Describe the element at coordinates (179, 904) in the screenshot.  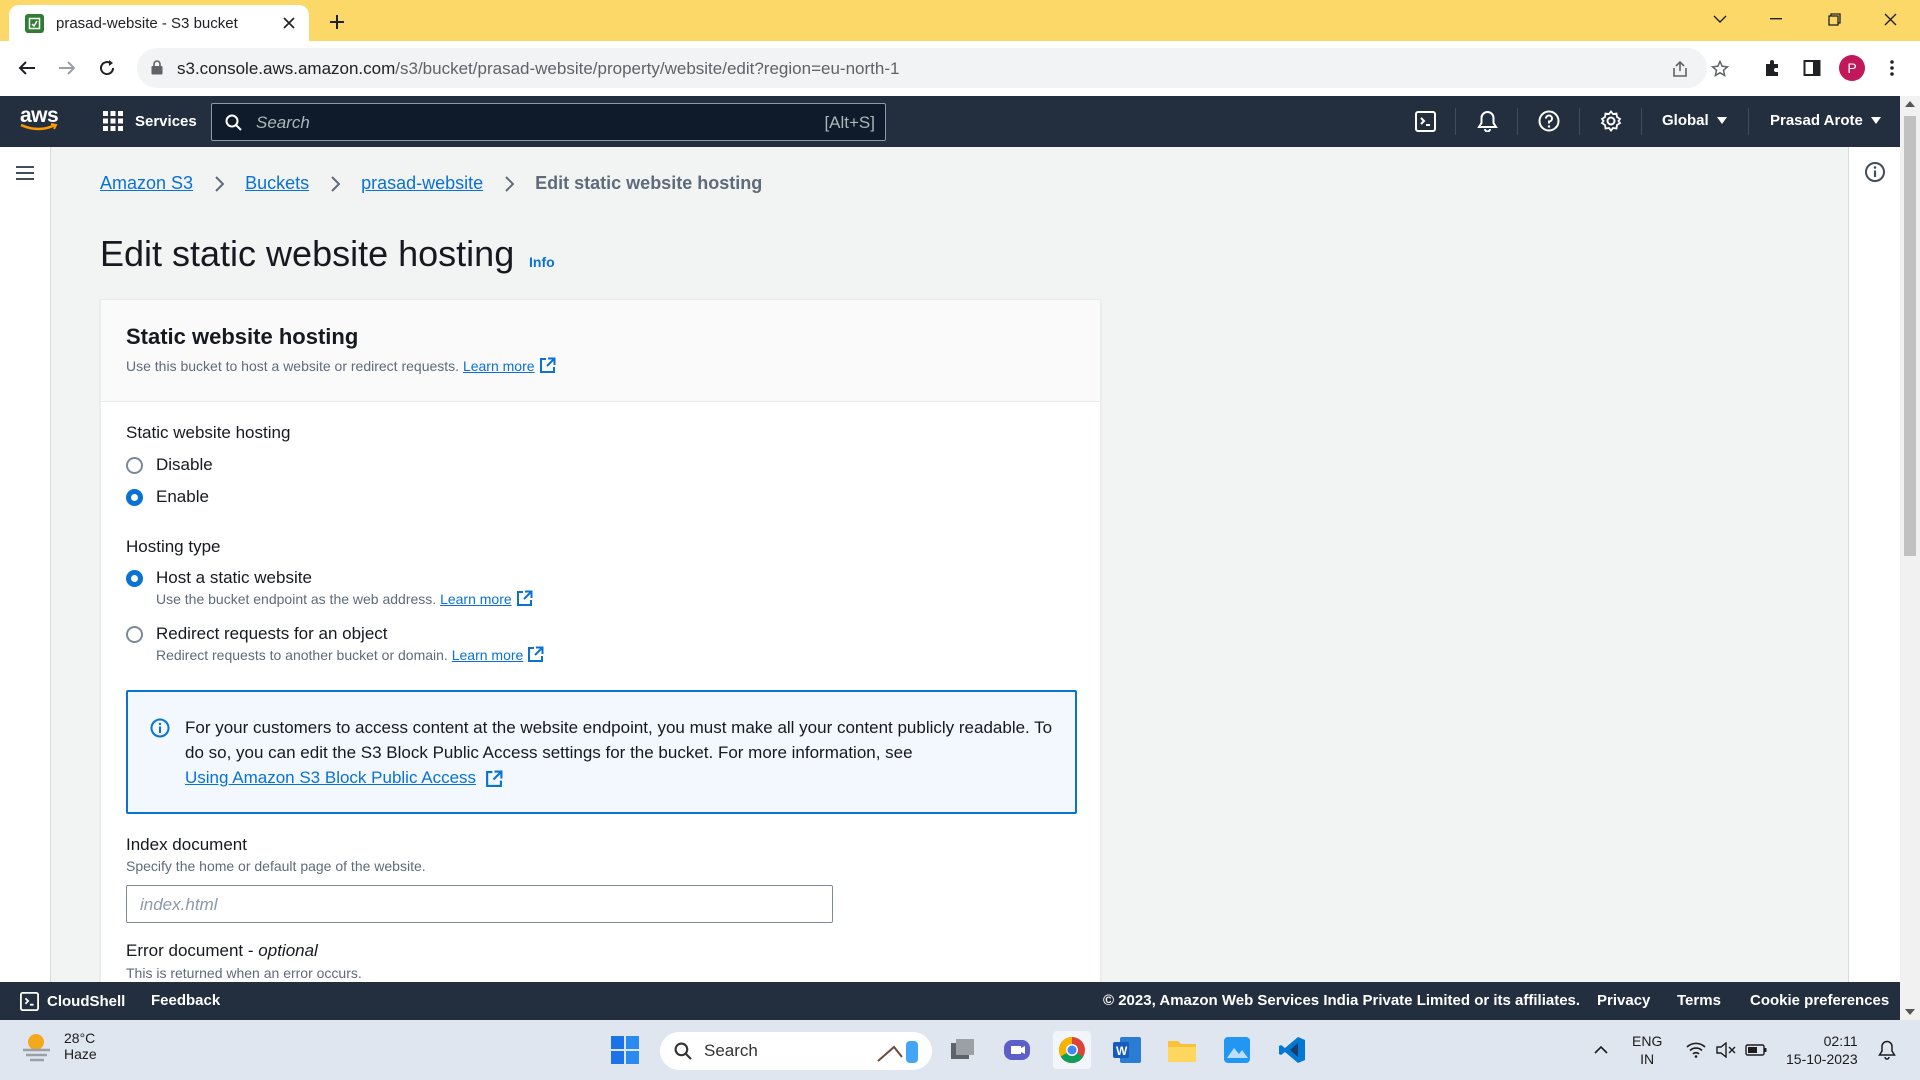
I see `index-placeholder: index.html` at that location.